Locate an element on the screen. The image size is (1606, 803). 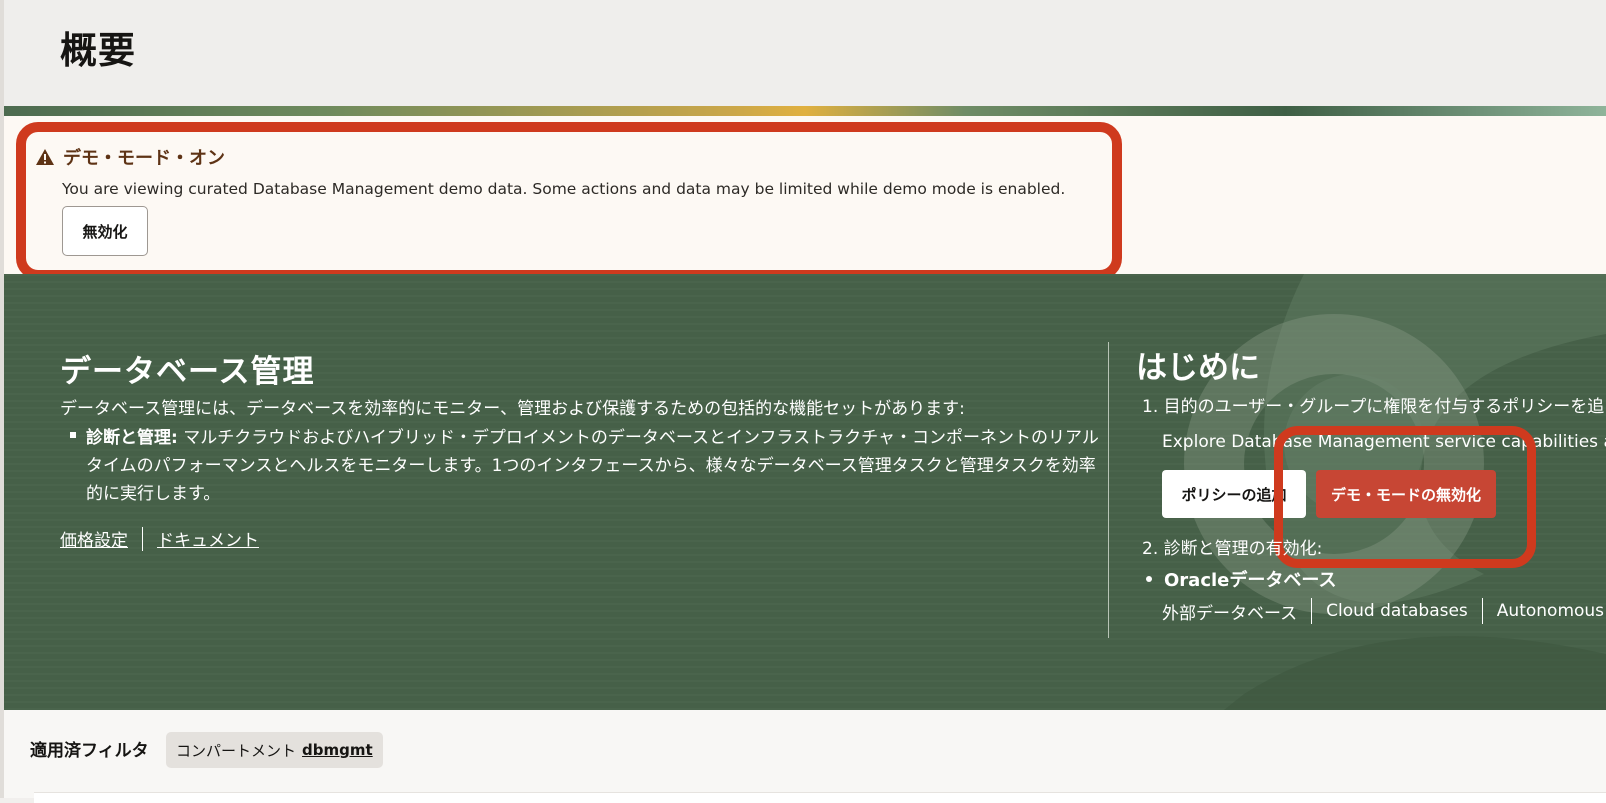
oracle-database-label: Oracleデータベース is located at coordinates (1250, 580).